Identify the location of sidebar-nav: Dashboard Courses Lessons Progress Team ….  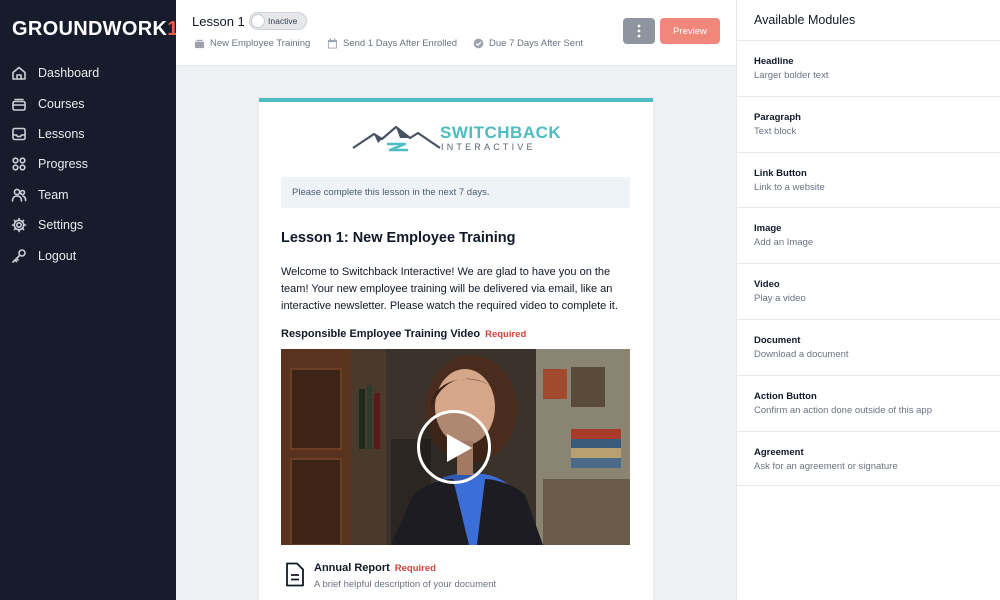
(88, 164).